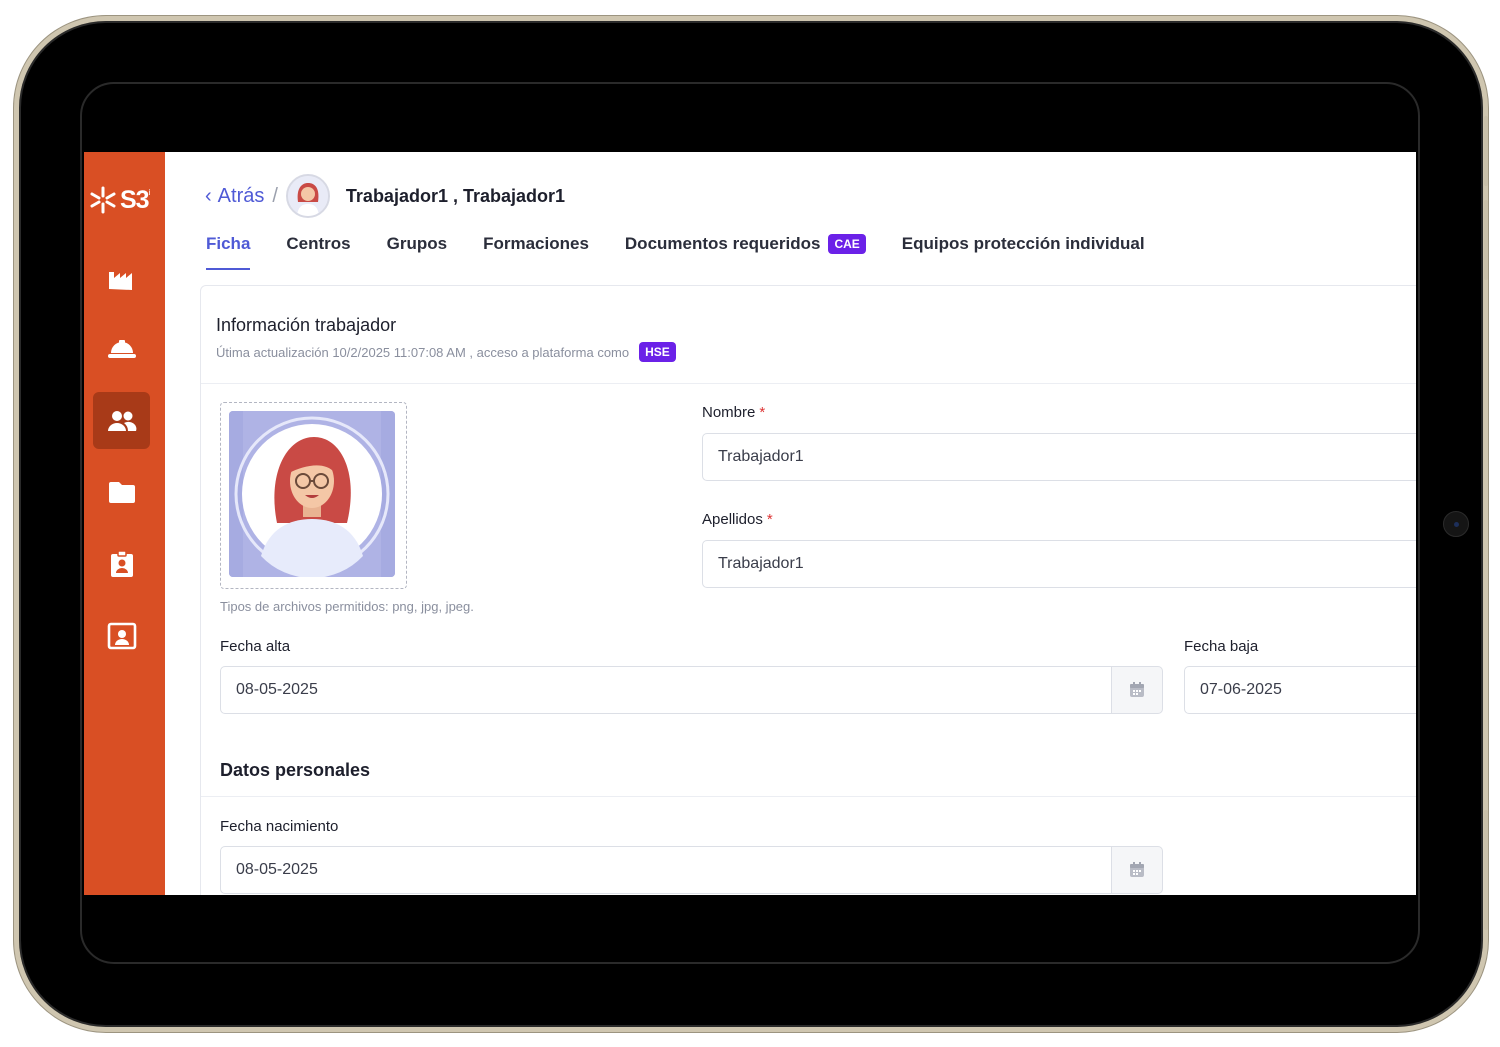  I want to click on tab-documentos-requeridos: Documentos requeridos CAE, so click(745, 252).